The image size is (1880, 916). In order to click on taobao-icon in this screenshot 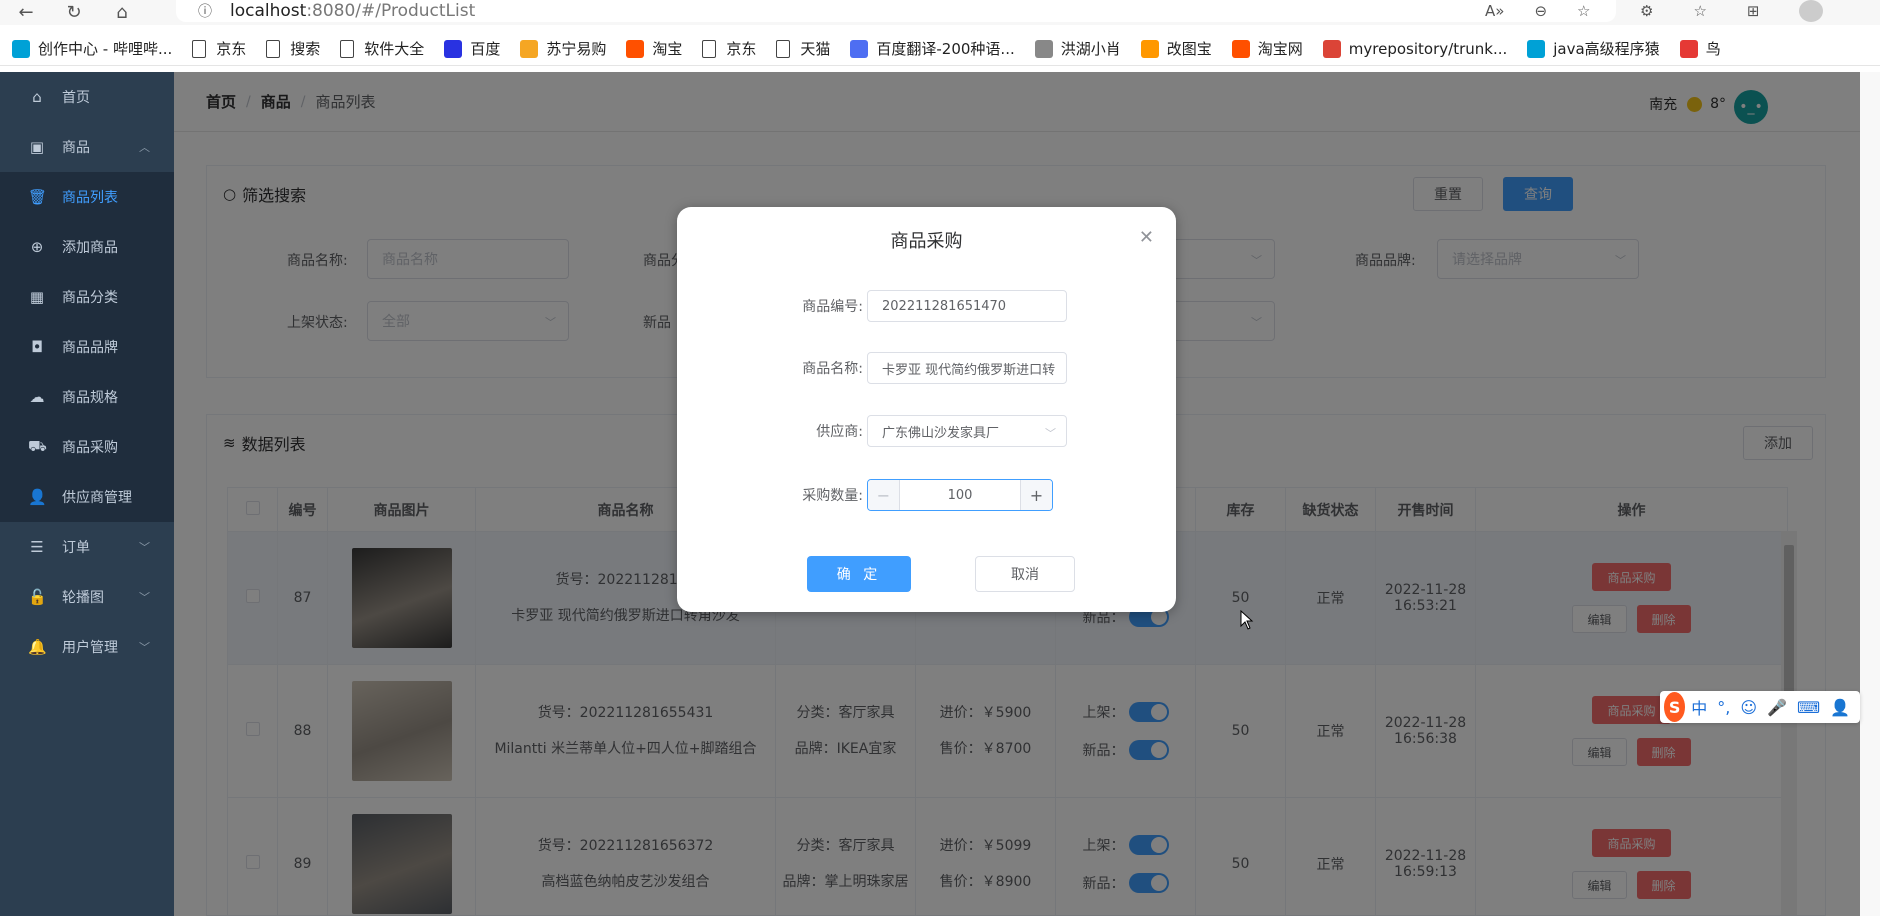, I will do `click(1240, 48)`.